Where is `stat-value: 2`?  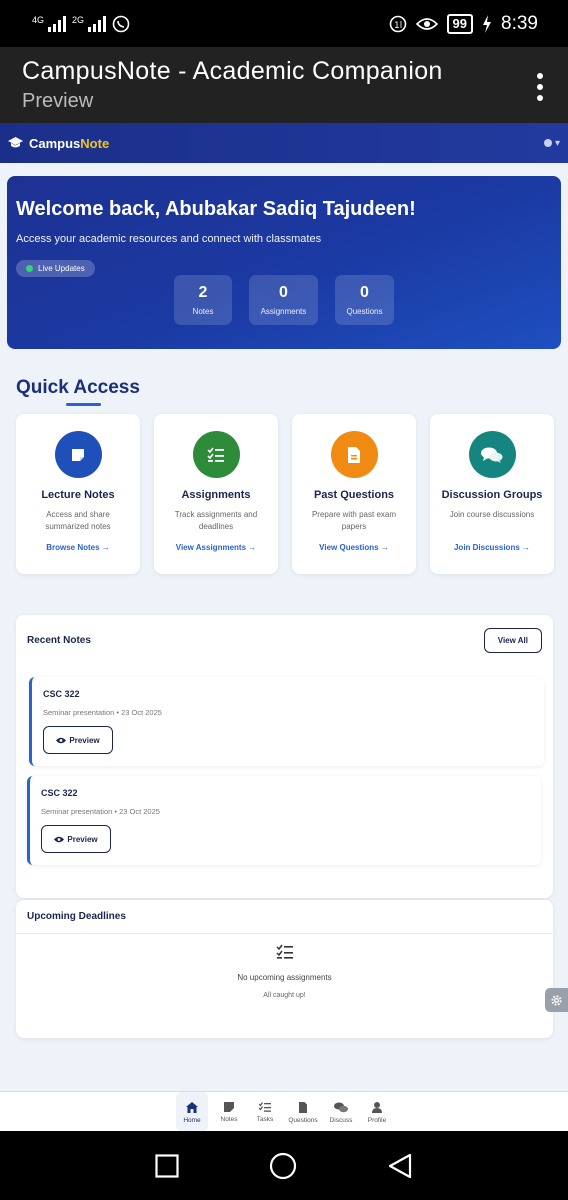 stat-value: 2 is located at coordinates (203, 292).